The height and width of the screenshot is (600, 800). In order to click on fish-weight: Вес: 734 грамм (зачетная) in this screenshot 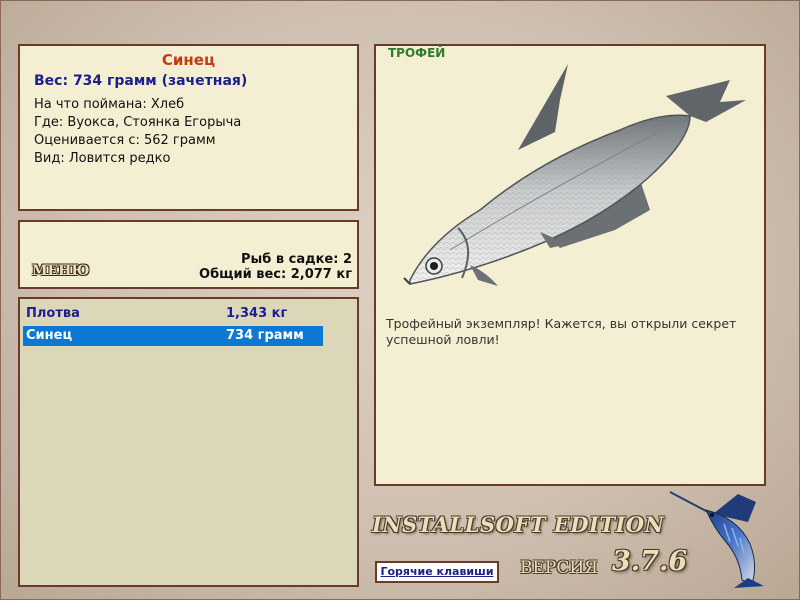, I will do `click(141, 81)`.